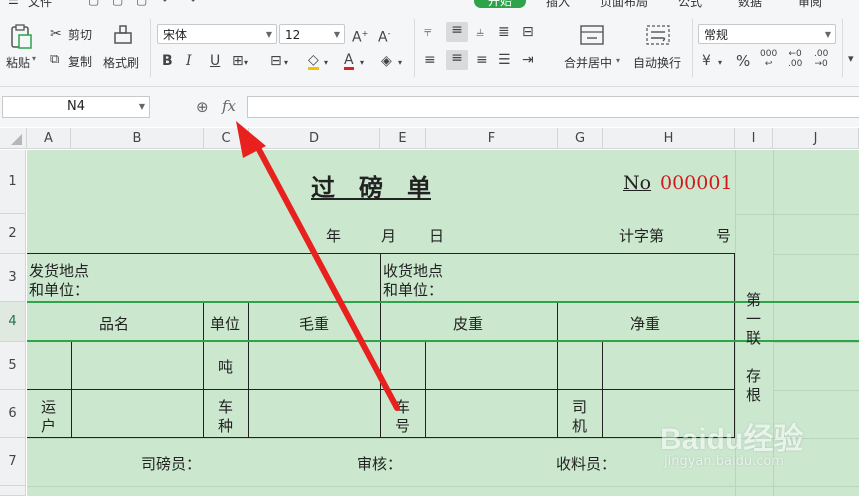 Image resolution: width=859 pixels, height=496 pixels. I want to click on formula-input, so click(553, 107).